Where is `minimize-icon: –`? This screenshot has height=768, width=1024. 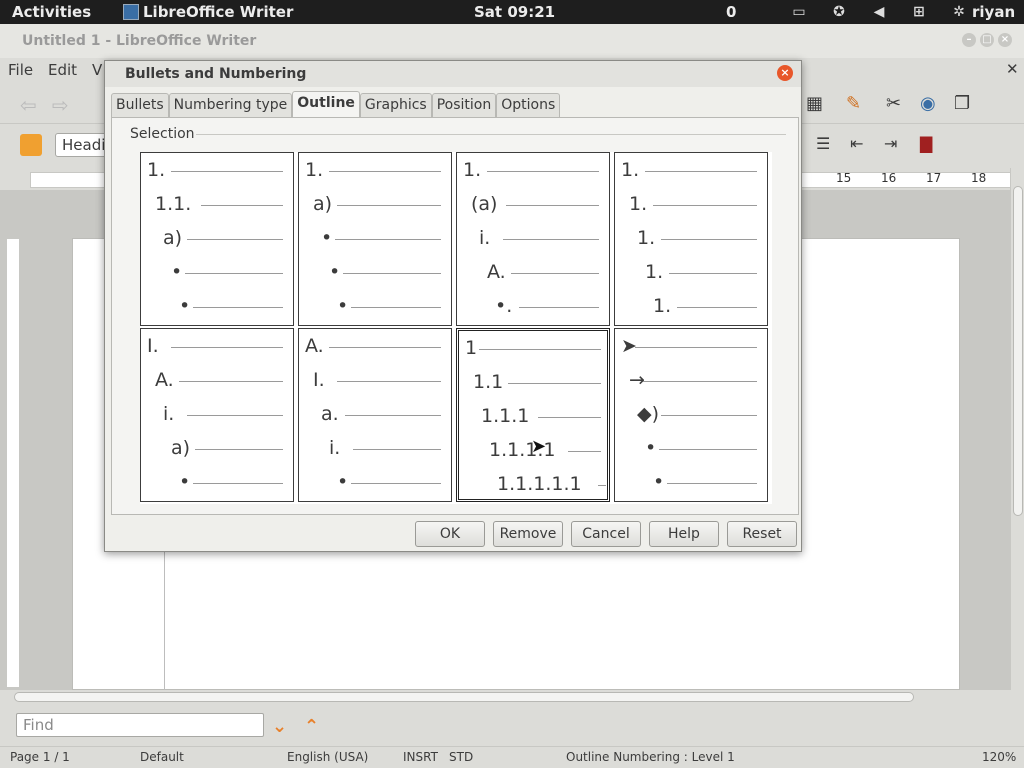
minimize-icon: – is located at coordinates (969, 40).